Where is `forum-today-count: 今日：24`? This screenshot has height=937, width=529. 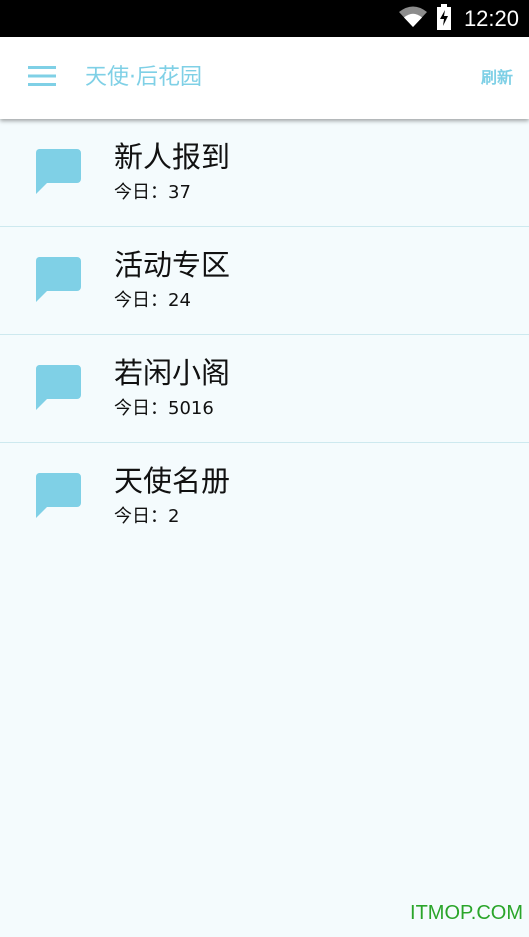
forum-today-count: 今日：24 is located at coordinates (152, 301).